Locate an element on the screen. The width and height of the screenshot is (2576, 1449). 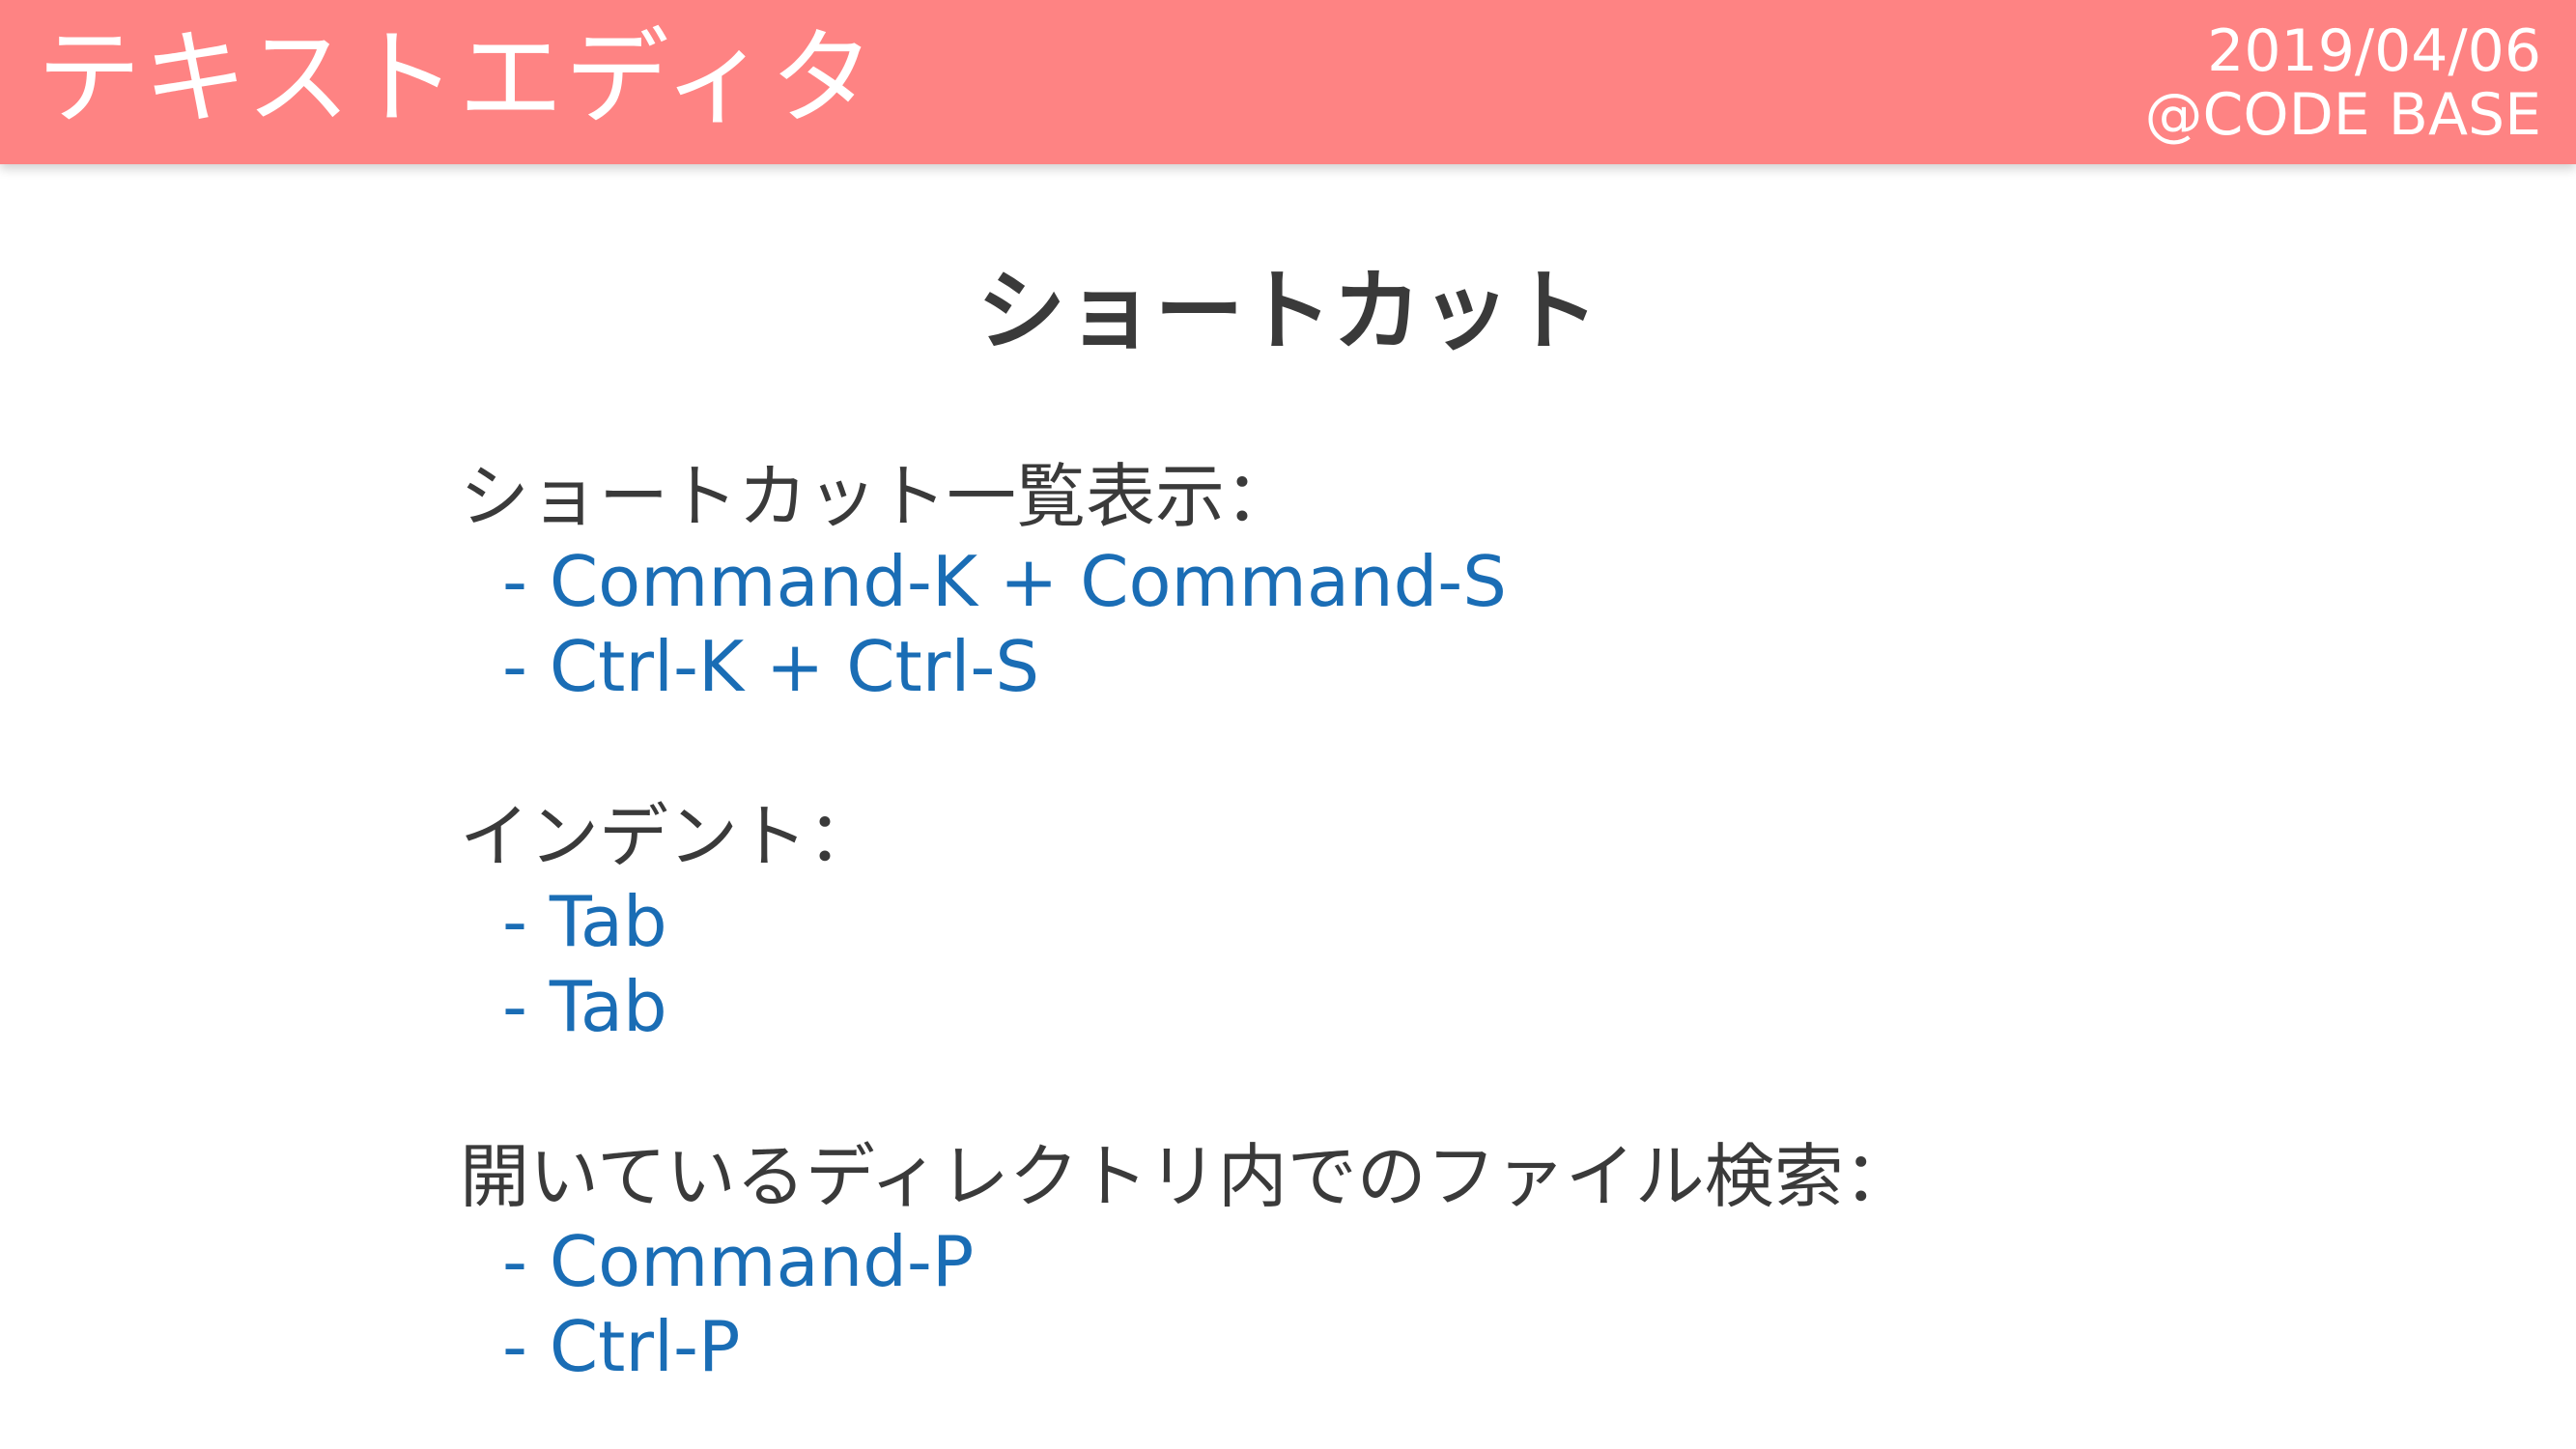
shortcut-item-mac: - Command-P is located at coordinates (738, 1261).